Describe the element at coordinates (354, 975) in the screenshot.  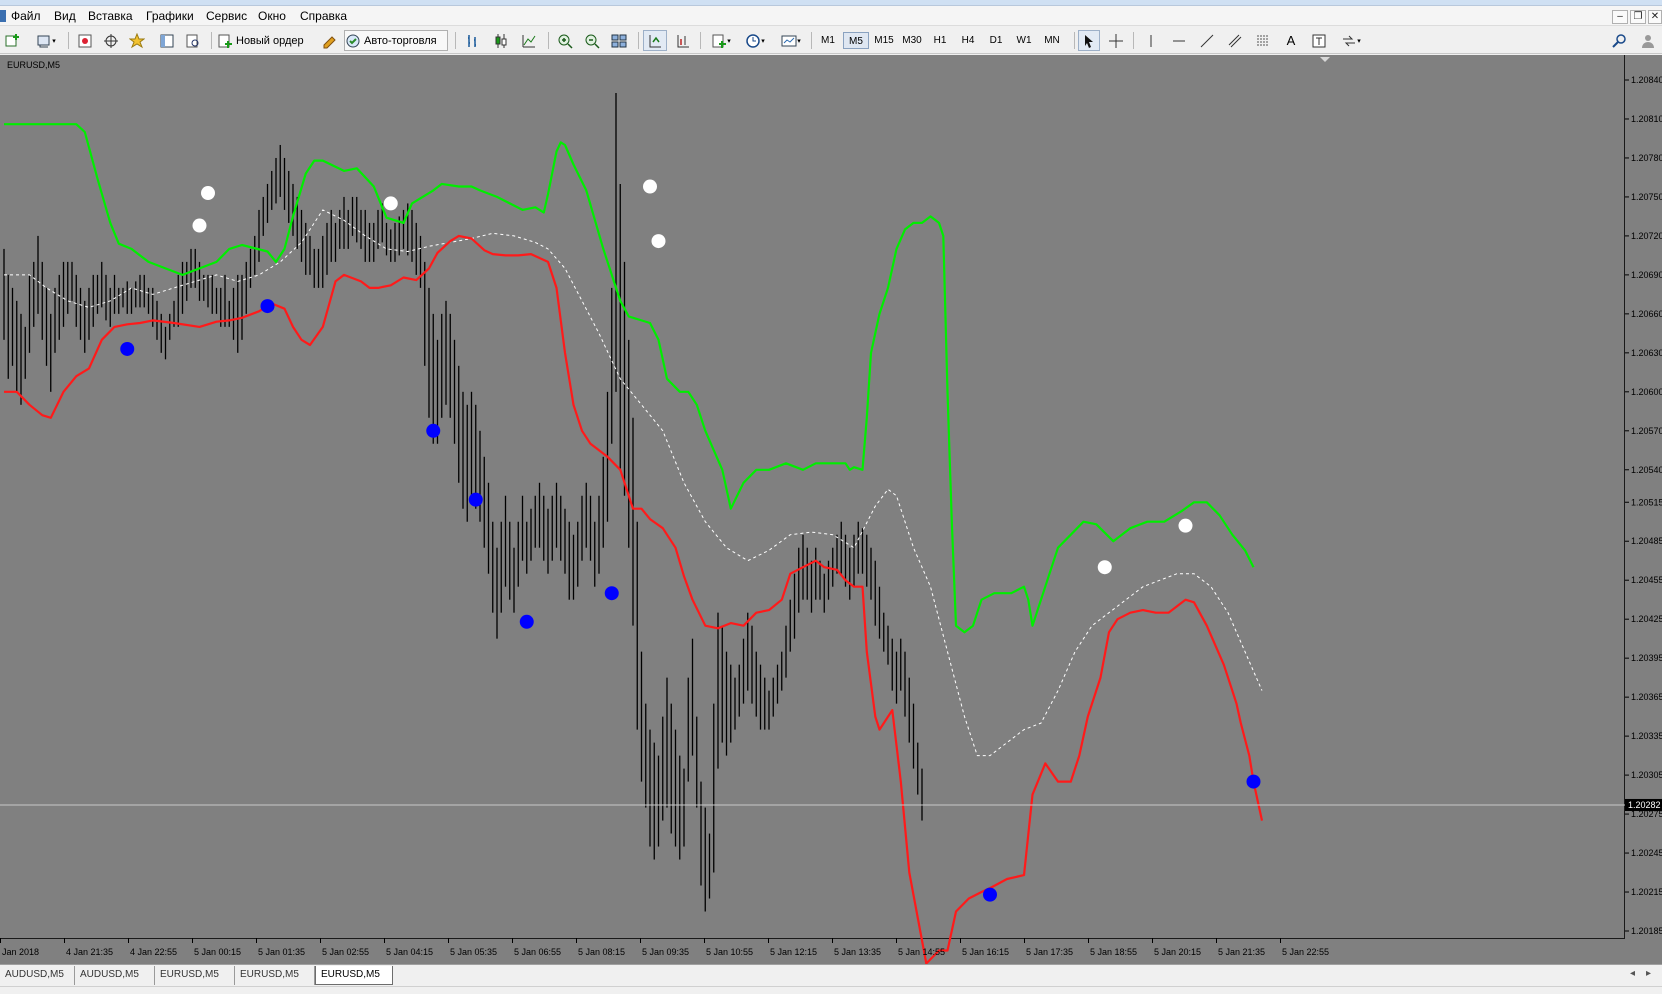
I see `chart-tab-eurusd-m5-active: EURUSD,M5` at that location.